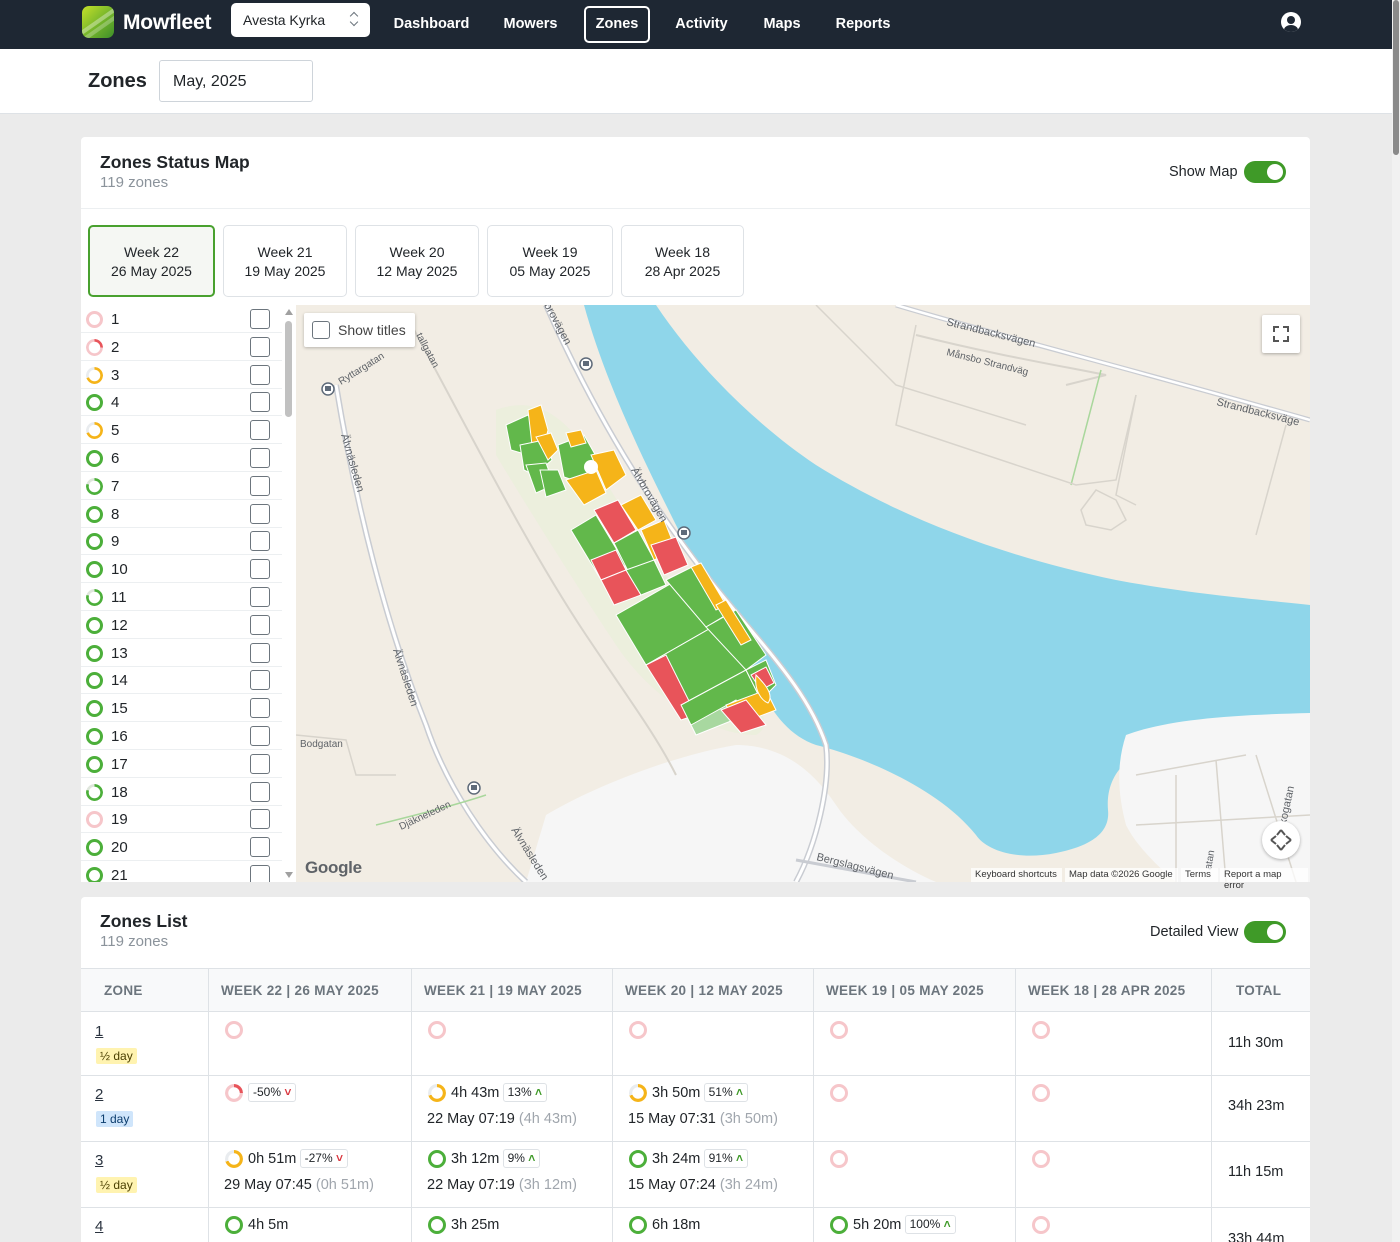 The height and width of the screenshot is (1242, 1400). I want to click on col-zone: ZONE, so click(123, 990).